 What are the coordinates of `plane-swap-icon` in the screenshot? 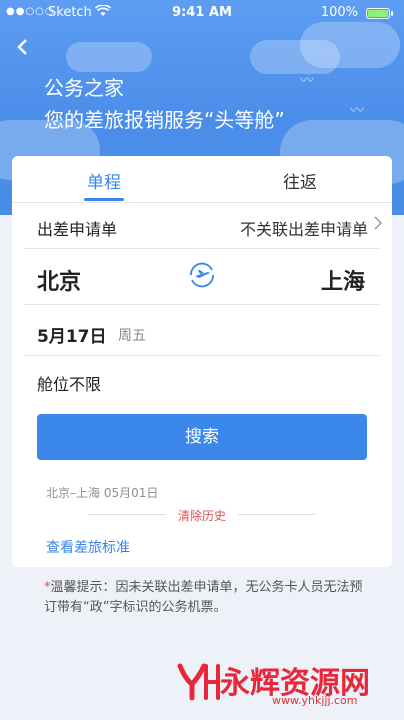 It's located at (202, 275).